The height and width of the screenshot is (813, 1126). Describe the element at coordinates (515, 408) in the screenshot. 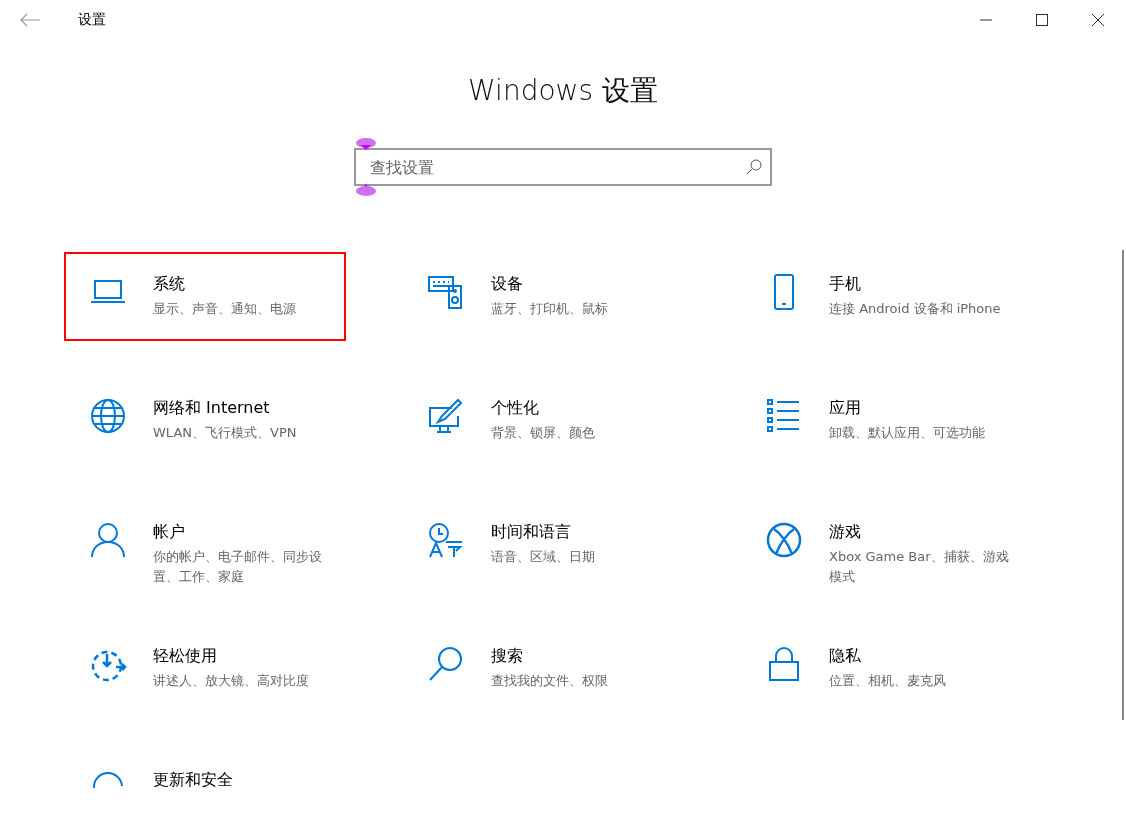

I see `tile-title: 个性化` at that location.